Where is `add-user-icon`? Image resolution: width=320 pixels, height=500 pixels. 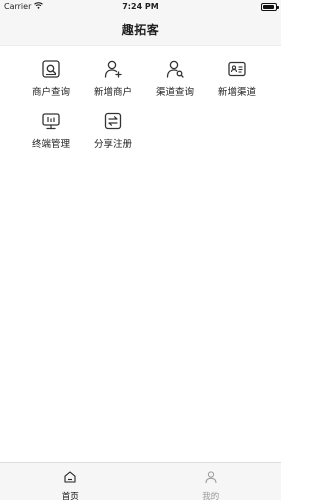 add-user-icon is located at coordinates (113, 69).